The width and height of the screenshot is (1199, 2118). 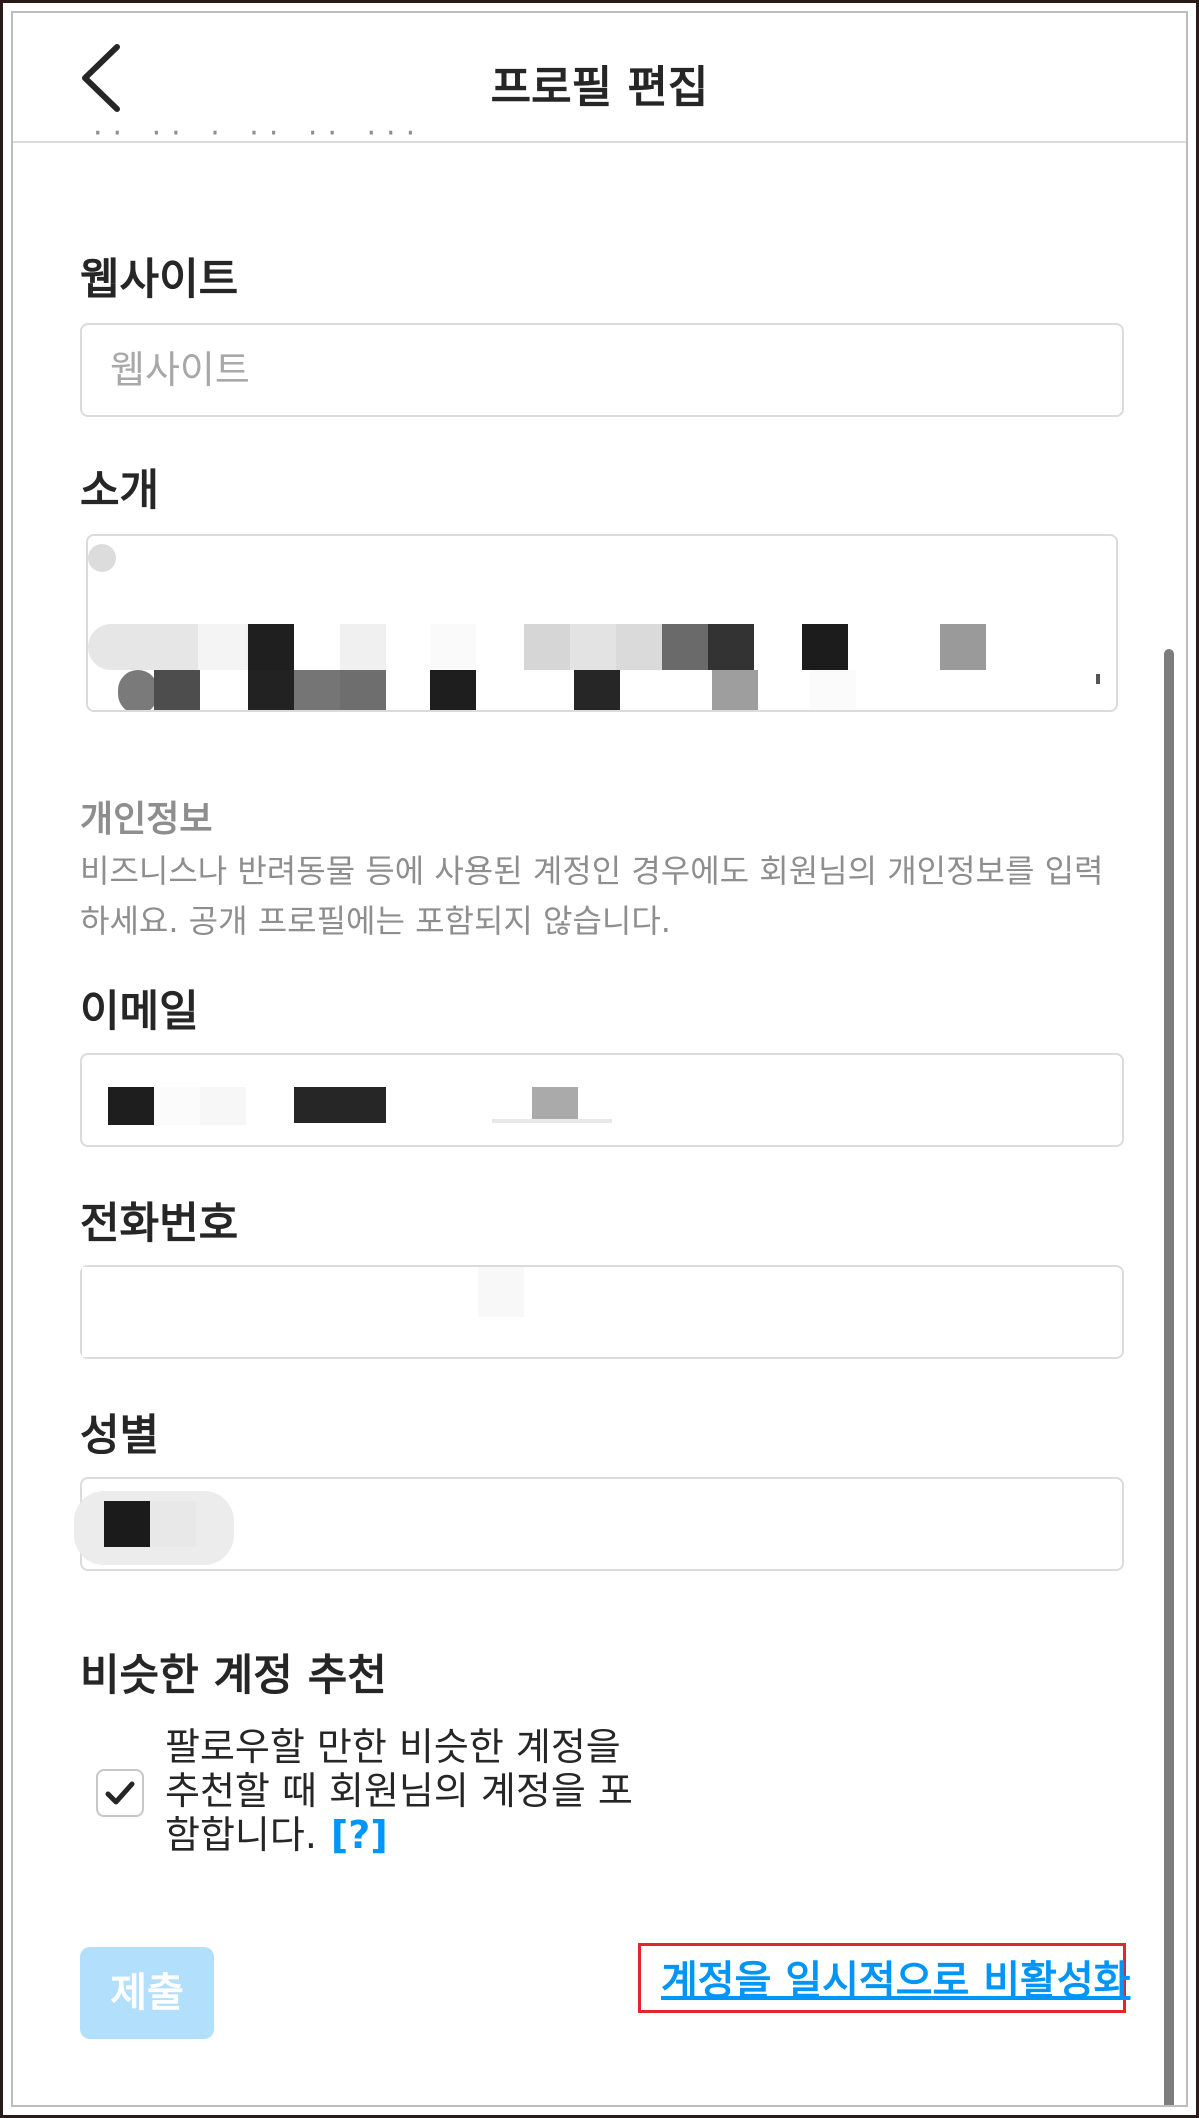 I want to click on scrollbar-thumb, so click(x=1169, y=1377).